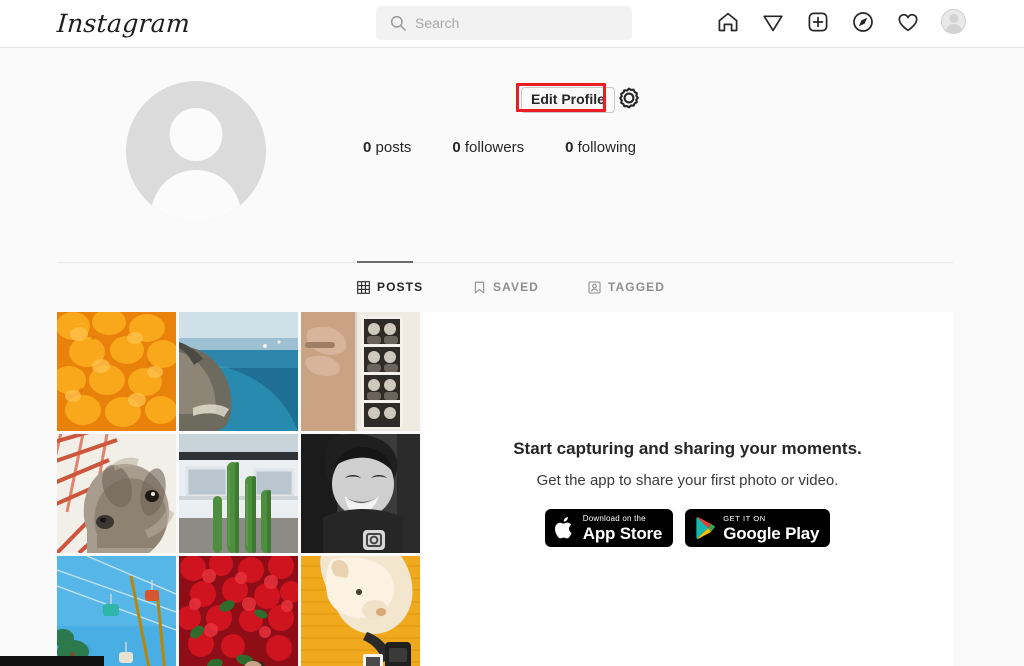 The width and height of the screenshot is (1024, 666). I want to click on app-store-badge-top: Download on the, so click(614, 518).